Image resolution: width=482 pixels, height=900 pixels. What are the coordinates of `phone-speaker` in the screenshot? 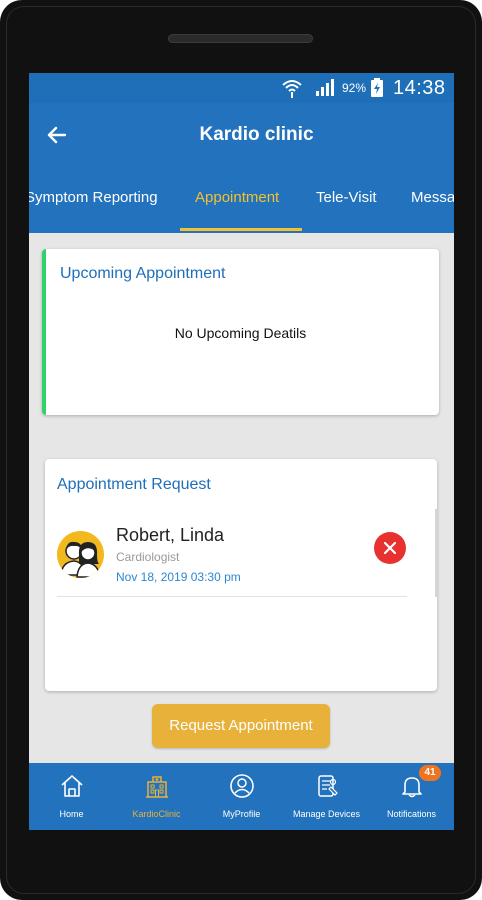 It's located at (240, 38).